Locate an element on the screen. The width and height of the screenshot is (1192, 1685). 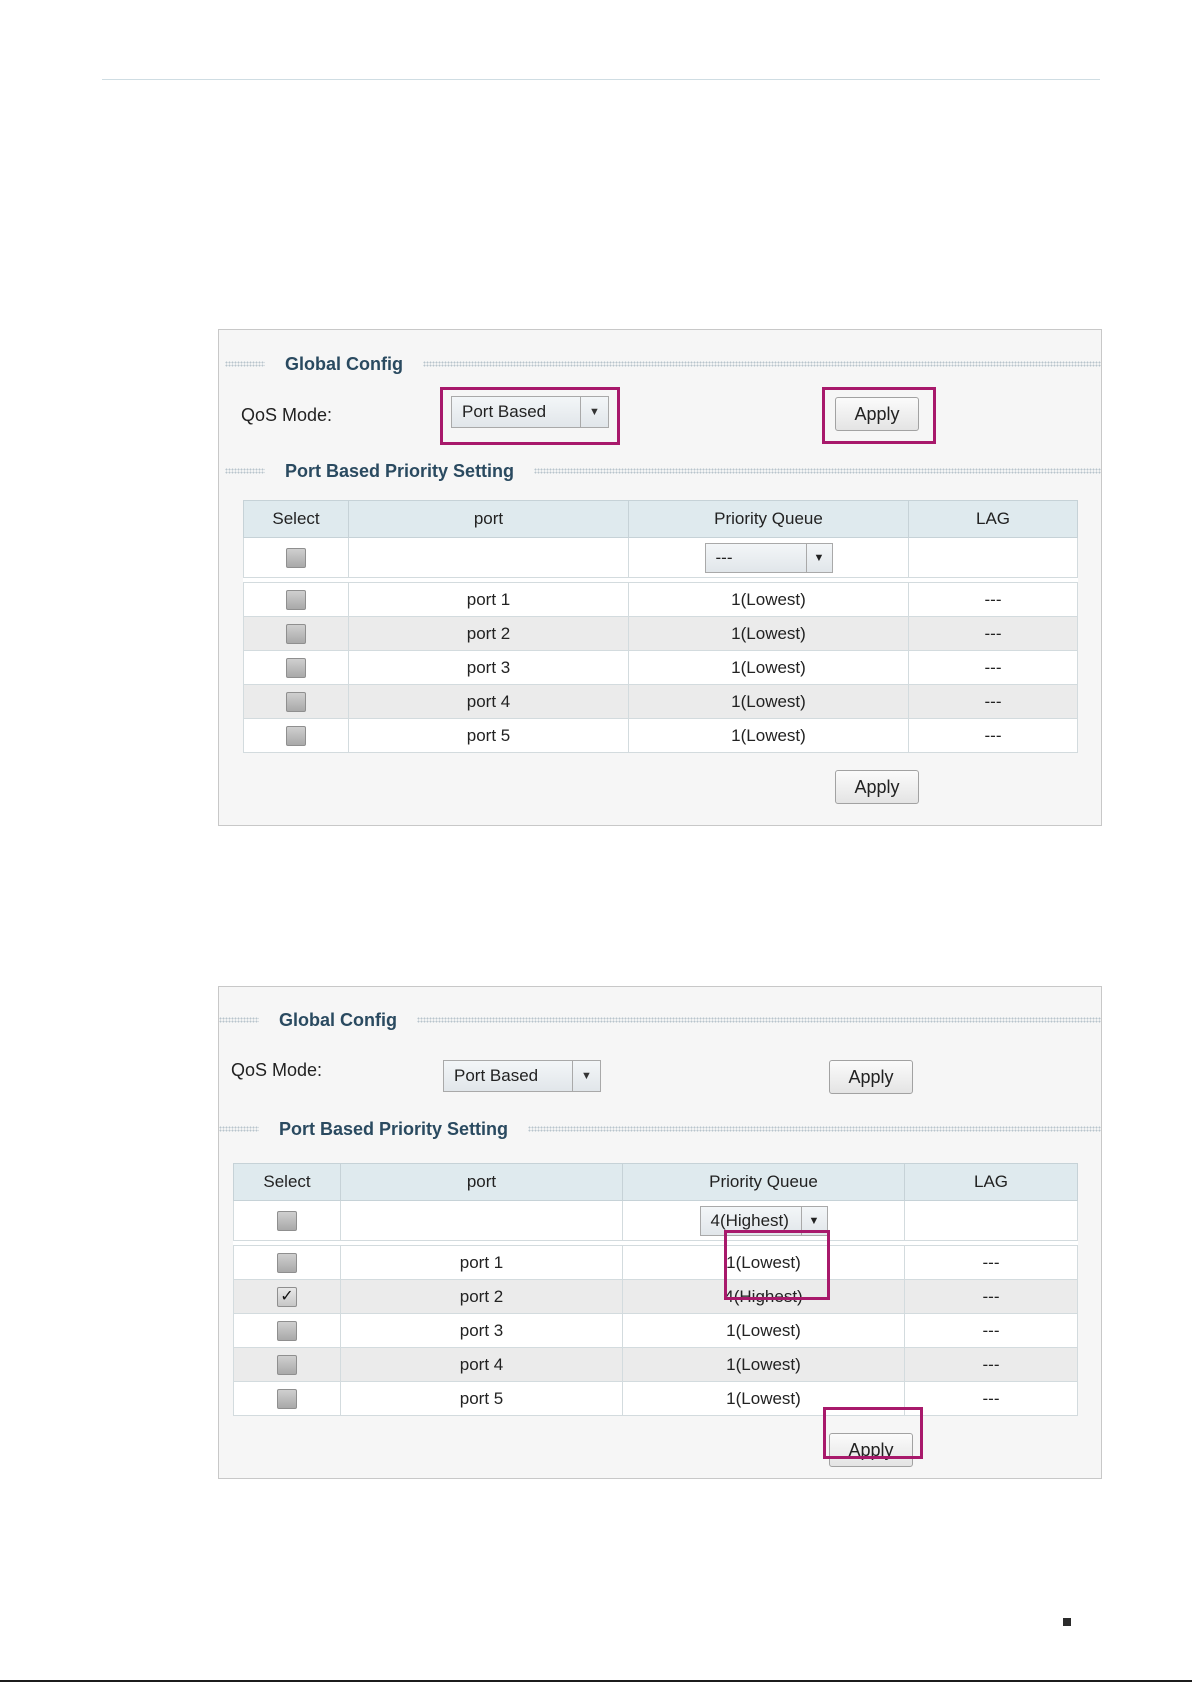
top-divider is located at coordinates (601, 79).